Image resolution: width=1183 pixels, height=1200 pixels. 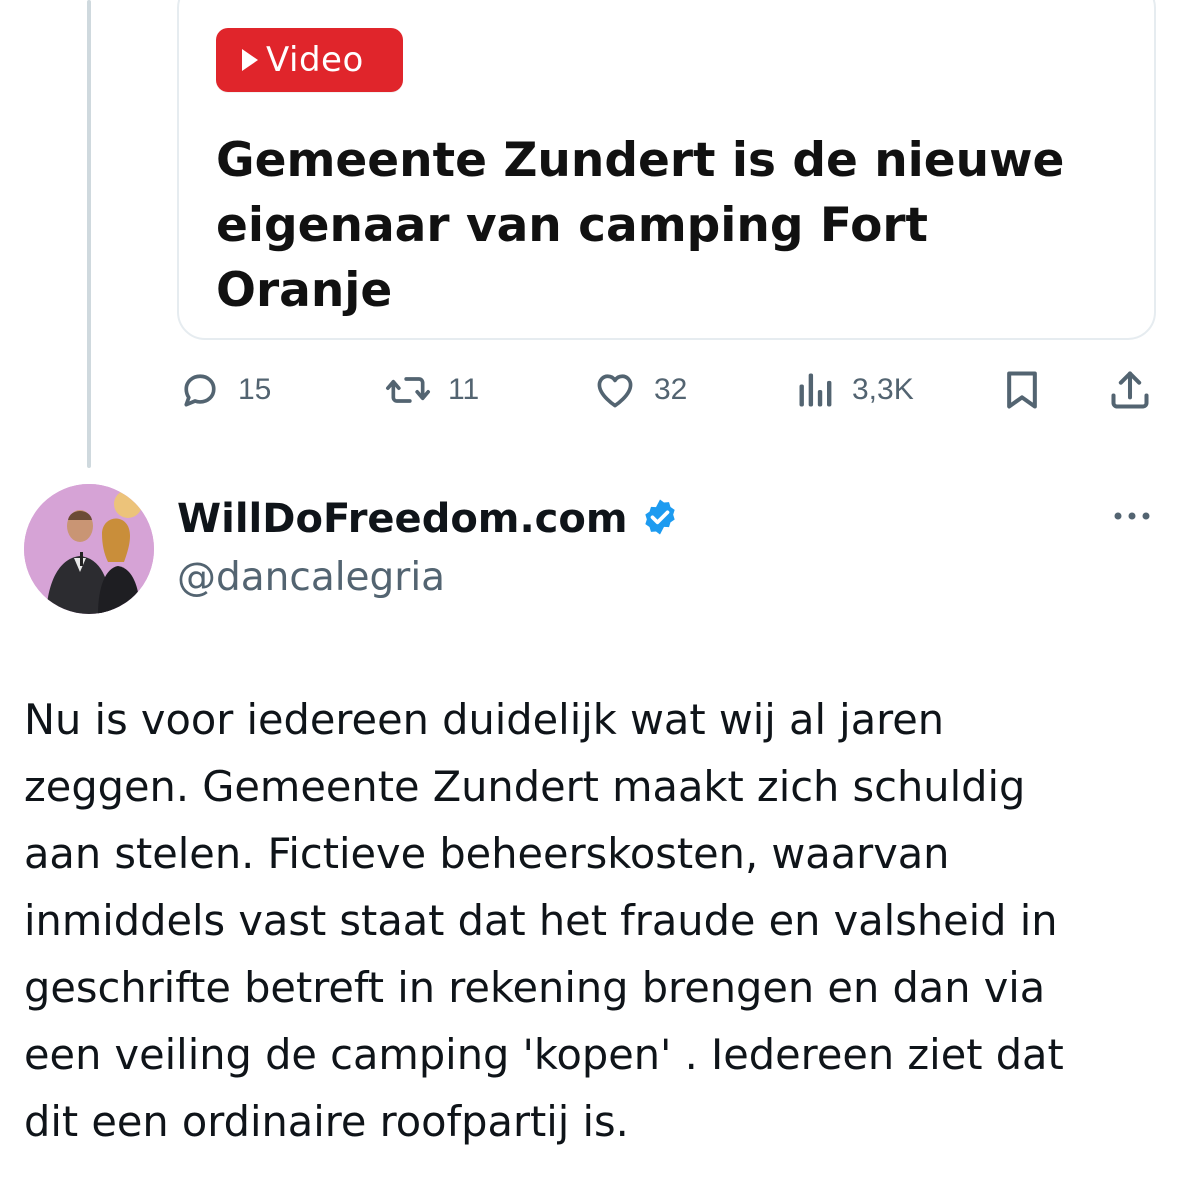 I want to click on repost-button: 11, so click(x=431, y=390).